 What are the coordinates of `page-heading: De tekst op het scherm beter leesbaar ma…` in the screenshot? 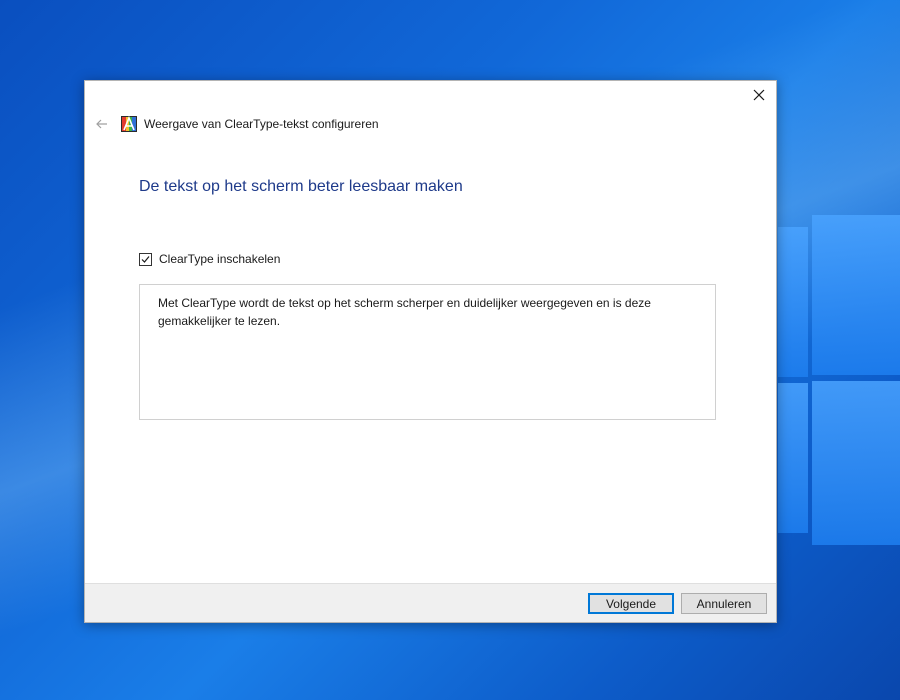 It's located at (301, 186).